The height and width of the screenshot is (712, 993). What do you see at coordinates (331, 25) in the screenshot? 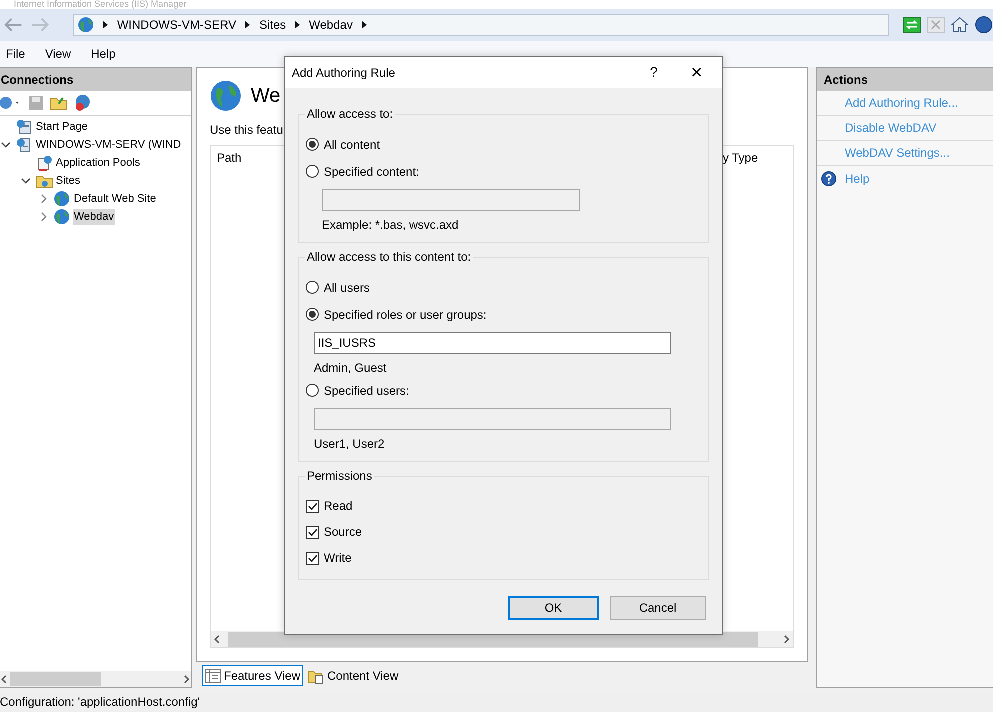
I see `breadcrumb-item: Webdav` at bounding box center [331, 25].